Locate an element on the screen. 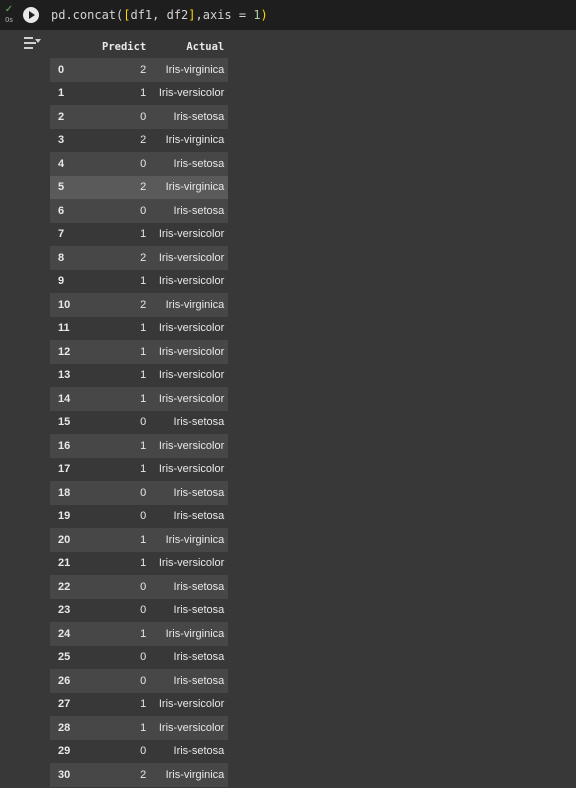  table-row: 21 1 Iris-versicolor is located at coordinates (139, 563).